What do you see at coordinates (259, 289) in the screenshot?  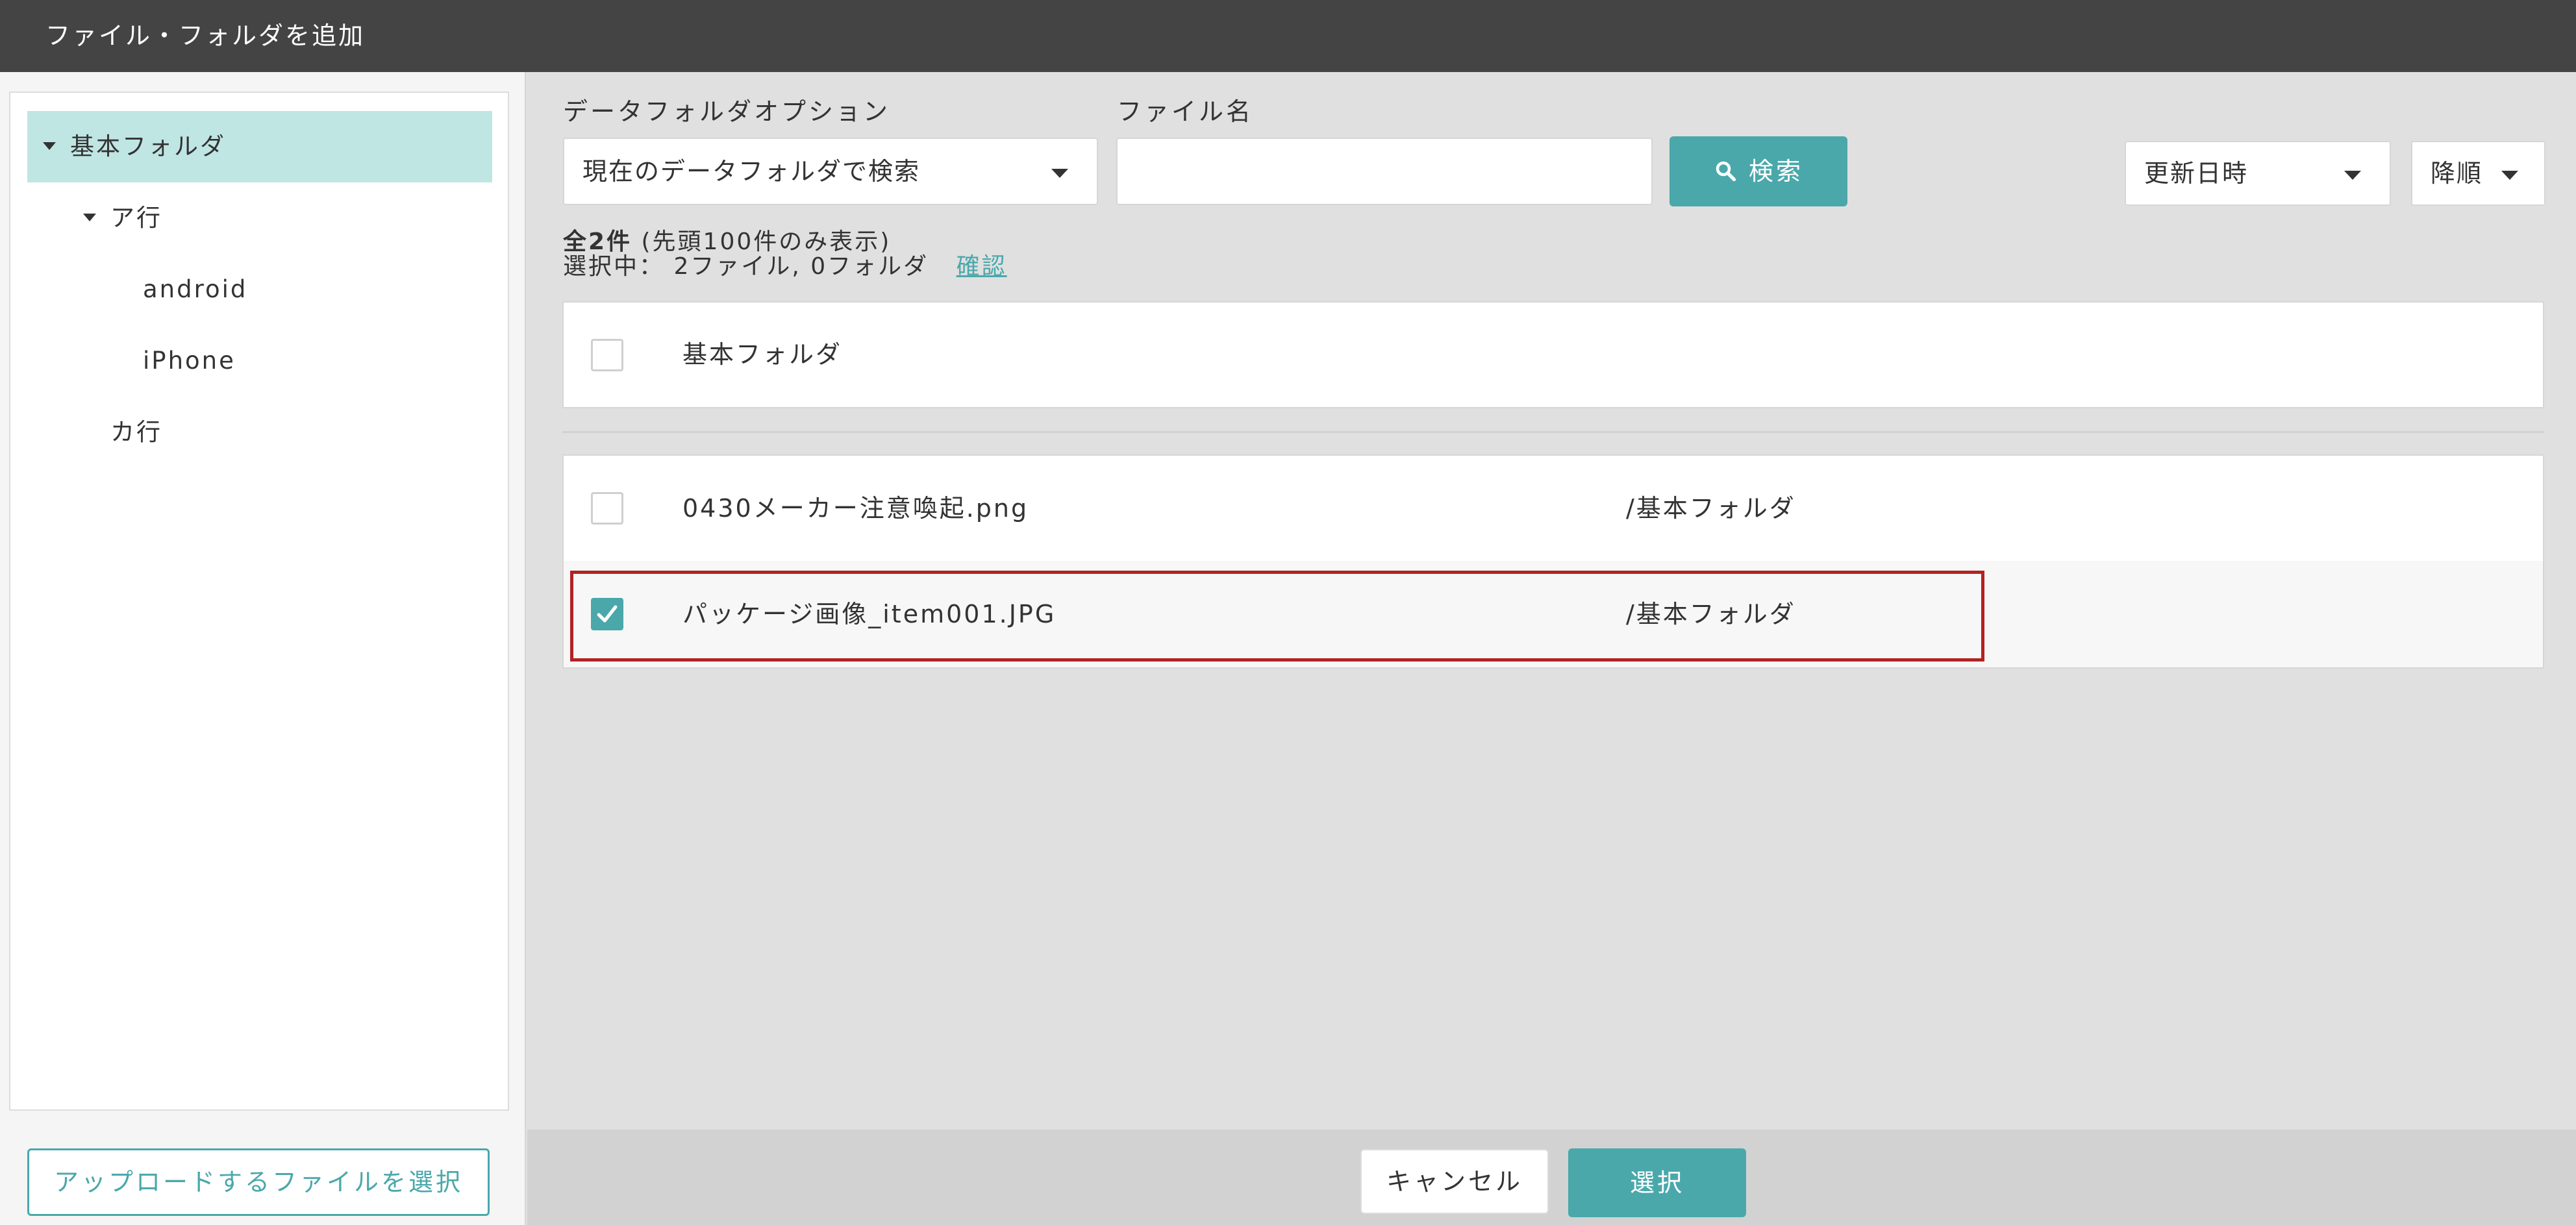 I see `tree-item-android: android` at bounding box center [259, 289].